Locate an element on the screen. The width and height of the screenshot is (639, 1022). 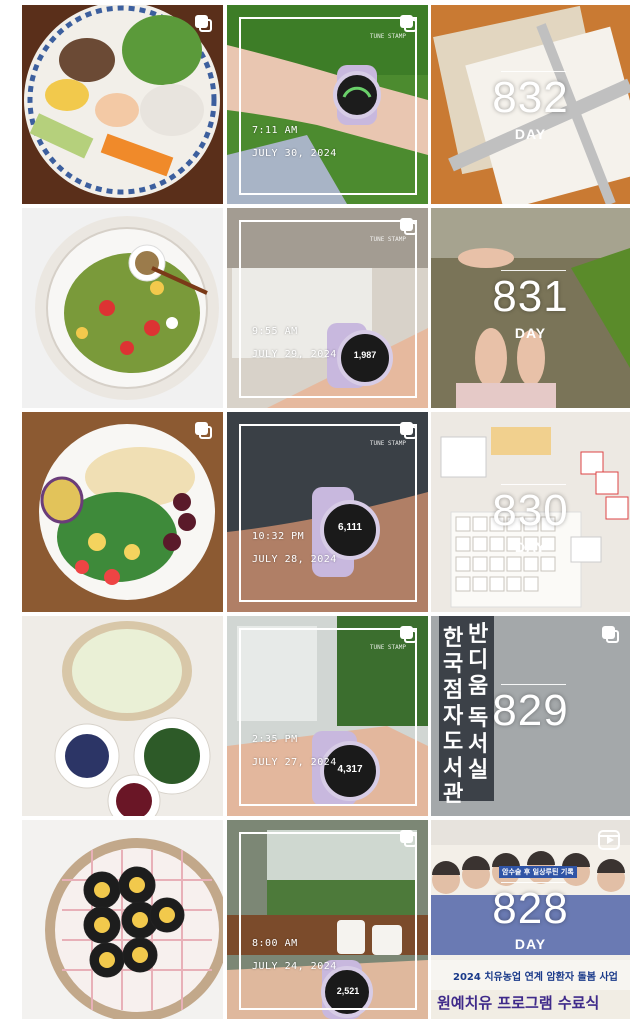
watch-steps: 4,317 is located at coordinates (350, 769).